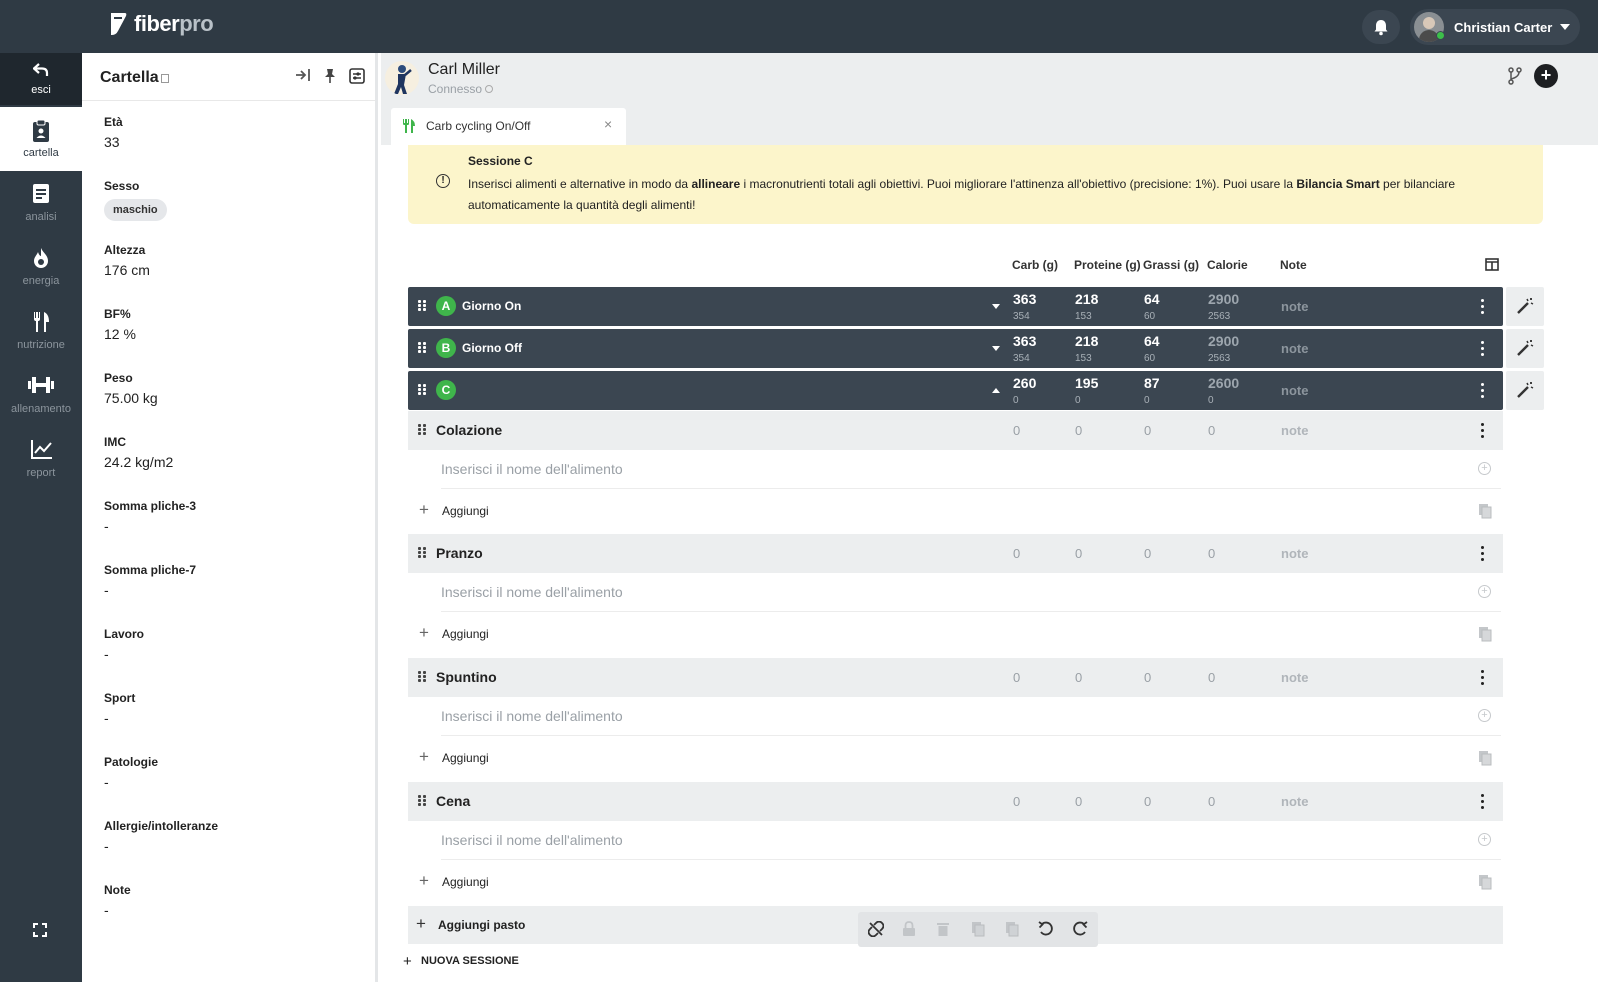  What do you see at coordinates (303, 75) in the screenshot?
I see `collapse-panel-icon` at bounding box center [303, 75].